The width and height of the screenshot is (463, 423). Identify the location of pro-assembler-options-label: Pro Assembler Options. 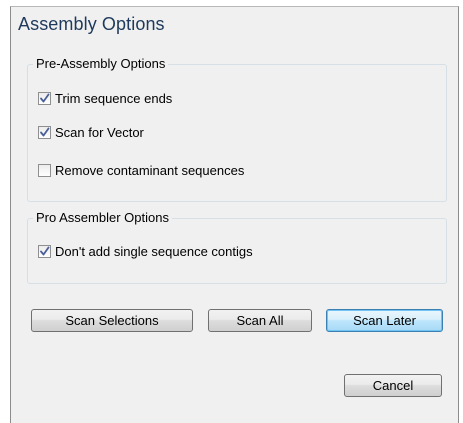
(102, 218).